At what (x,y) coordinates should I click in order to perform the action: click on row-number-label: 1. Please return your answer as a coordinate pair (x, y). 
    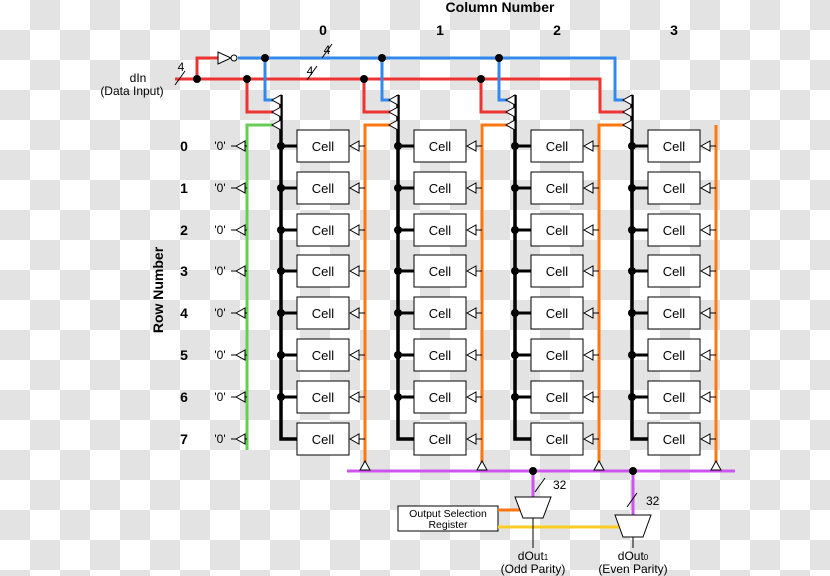
    Looking at the image, I should click on (184, 188).